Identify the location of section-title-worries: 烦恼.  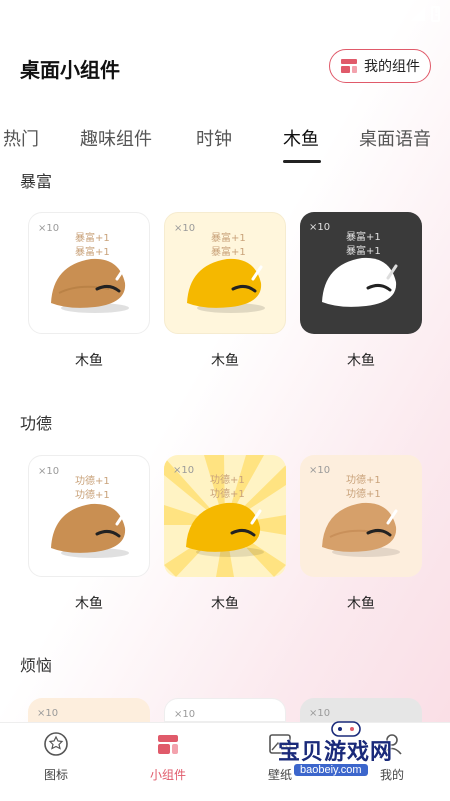
(36, 665).